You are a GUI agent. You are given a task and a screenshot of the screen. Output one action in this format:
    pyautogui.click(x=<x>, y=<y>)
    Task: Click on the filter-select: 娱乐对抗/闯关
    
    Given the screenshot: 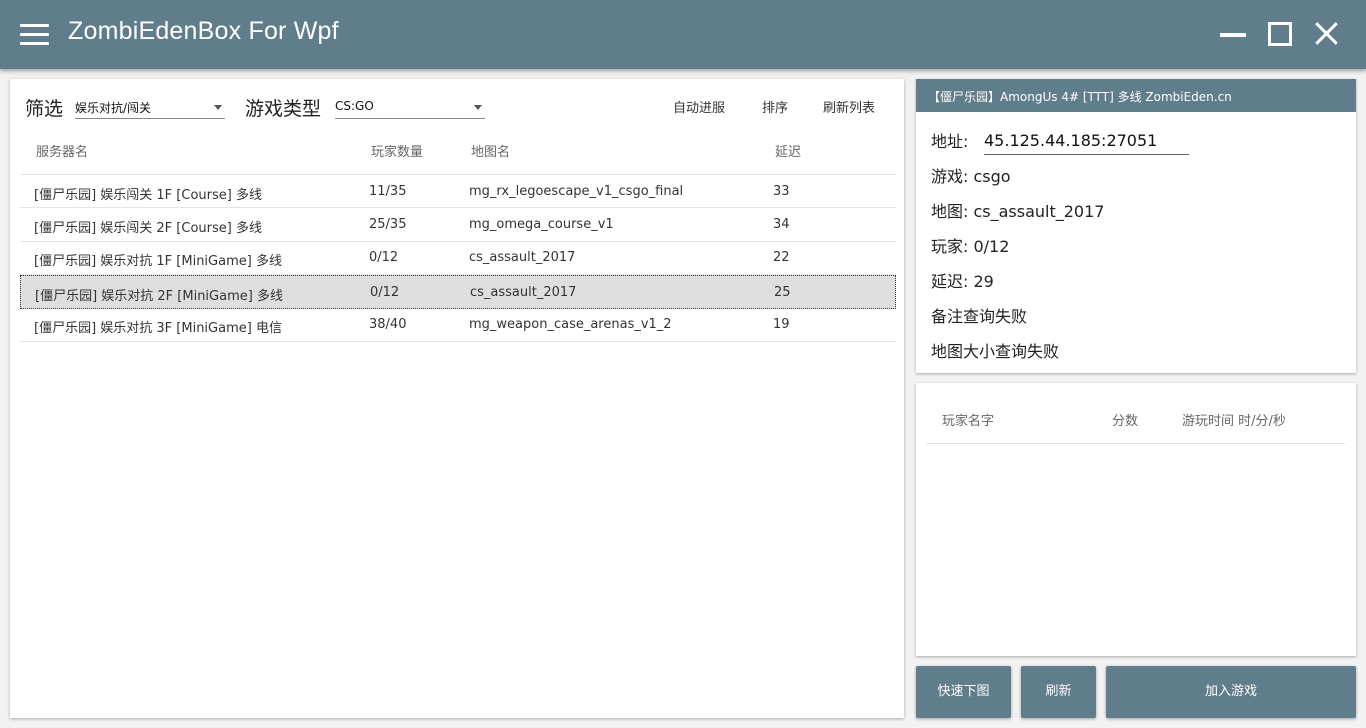 What is the action you would take?
    pyautogui.click(x=150, y=107)
    